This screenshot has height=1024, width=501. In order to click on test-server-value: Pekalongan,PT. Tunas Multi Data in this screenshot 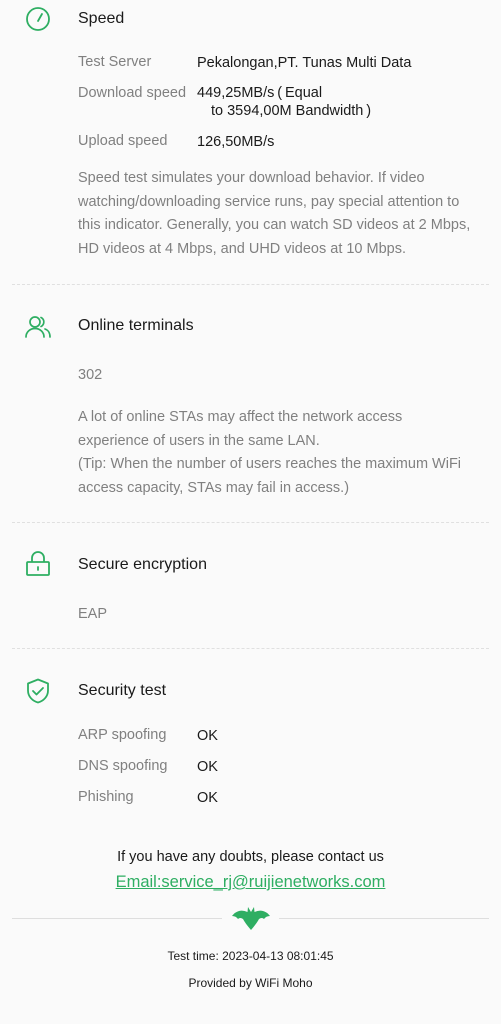, I will do `click(304, 63)`.